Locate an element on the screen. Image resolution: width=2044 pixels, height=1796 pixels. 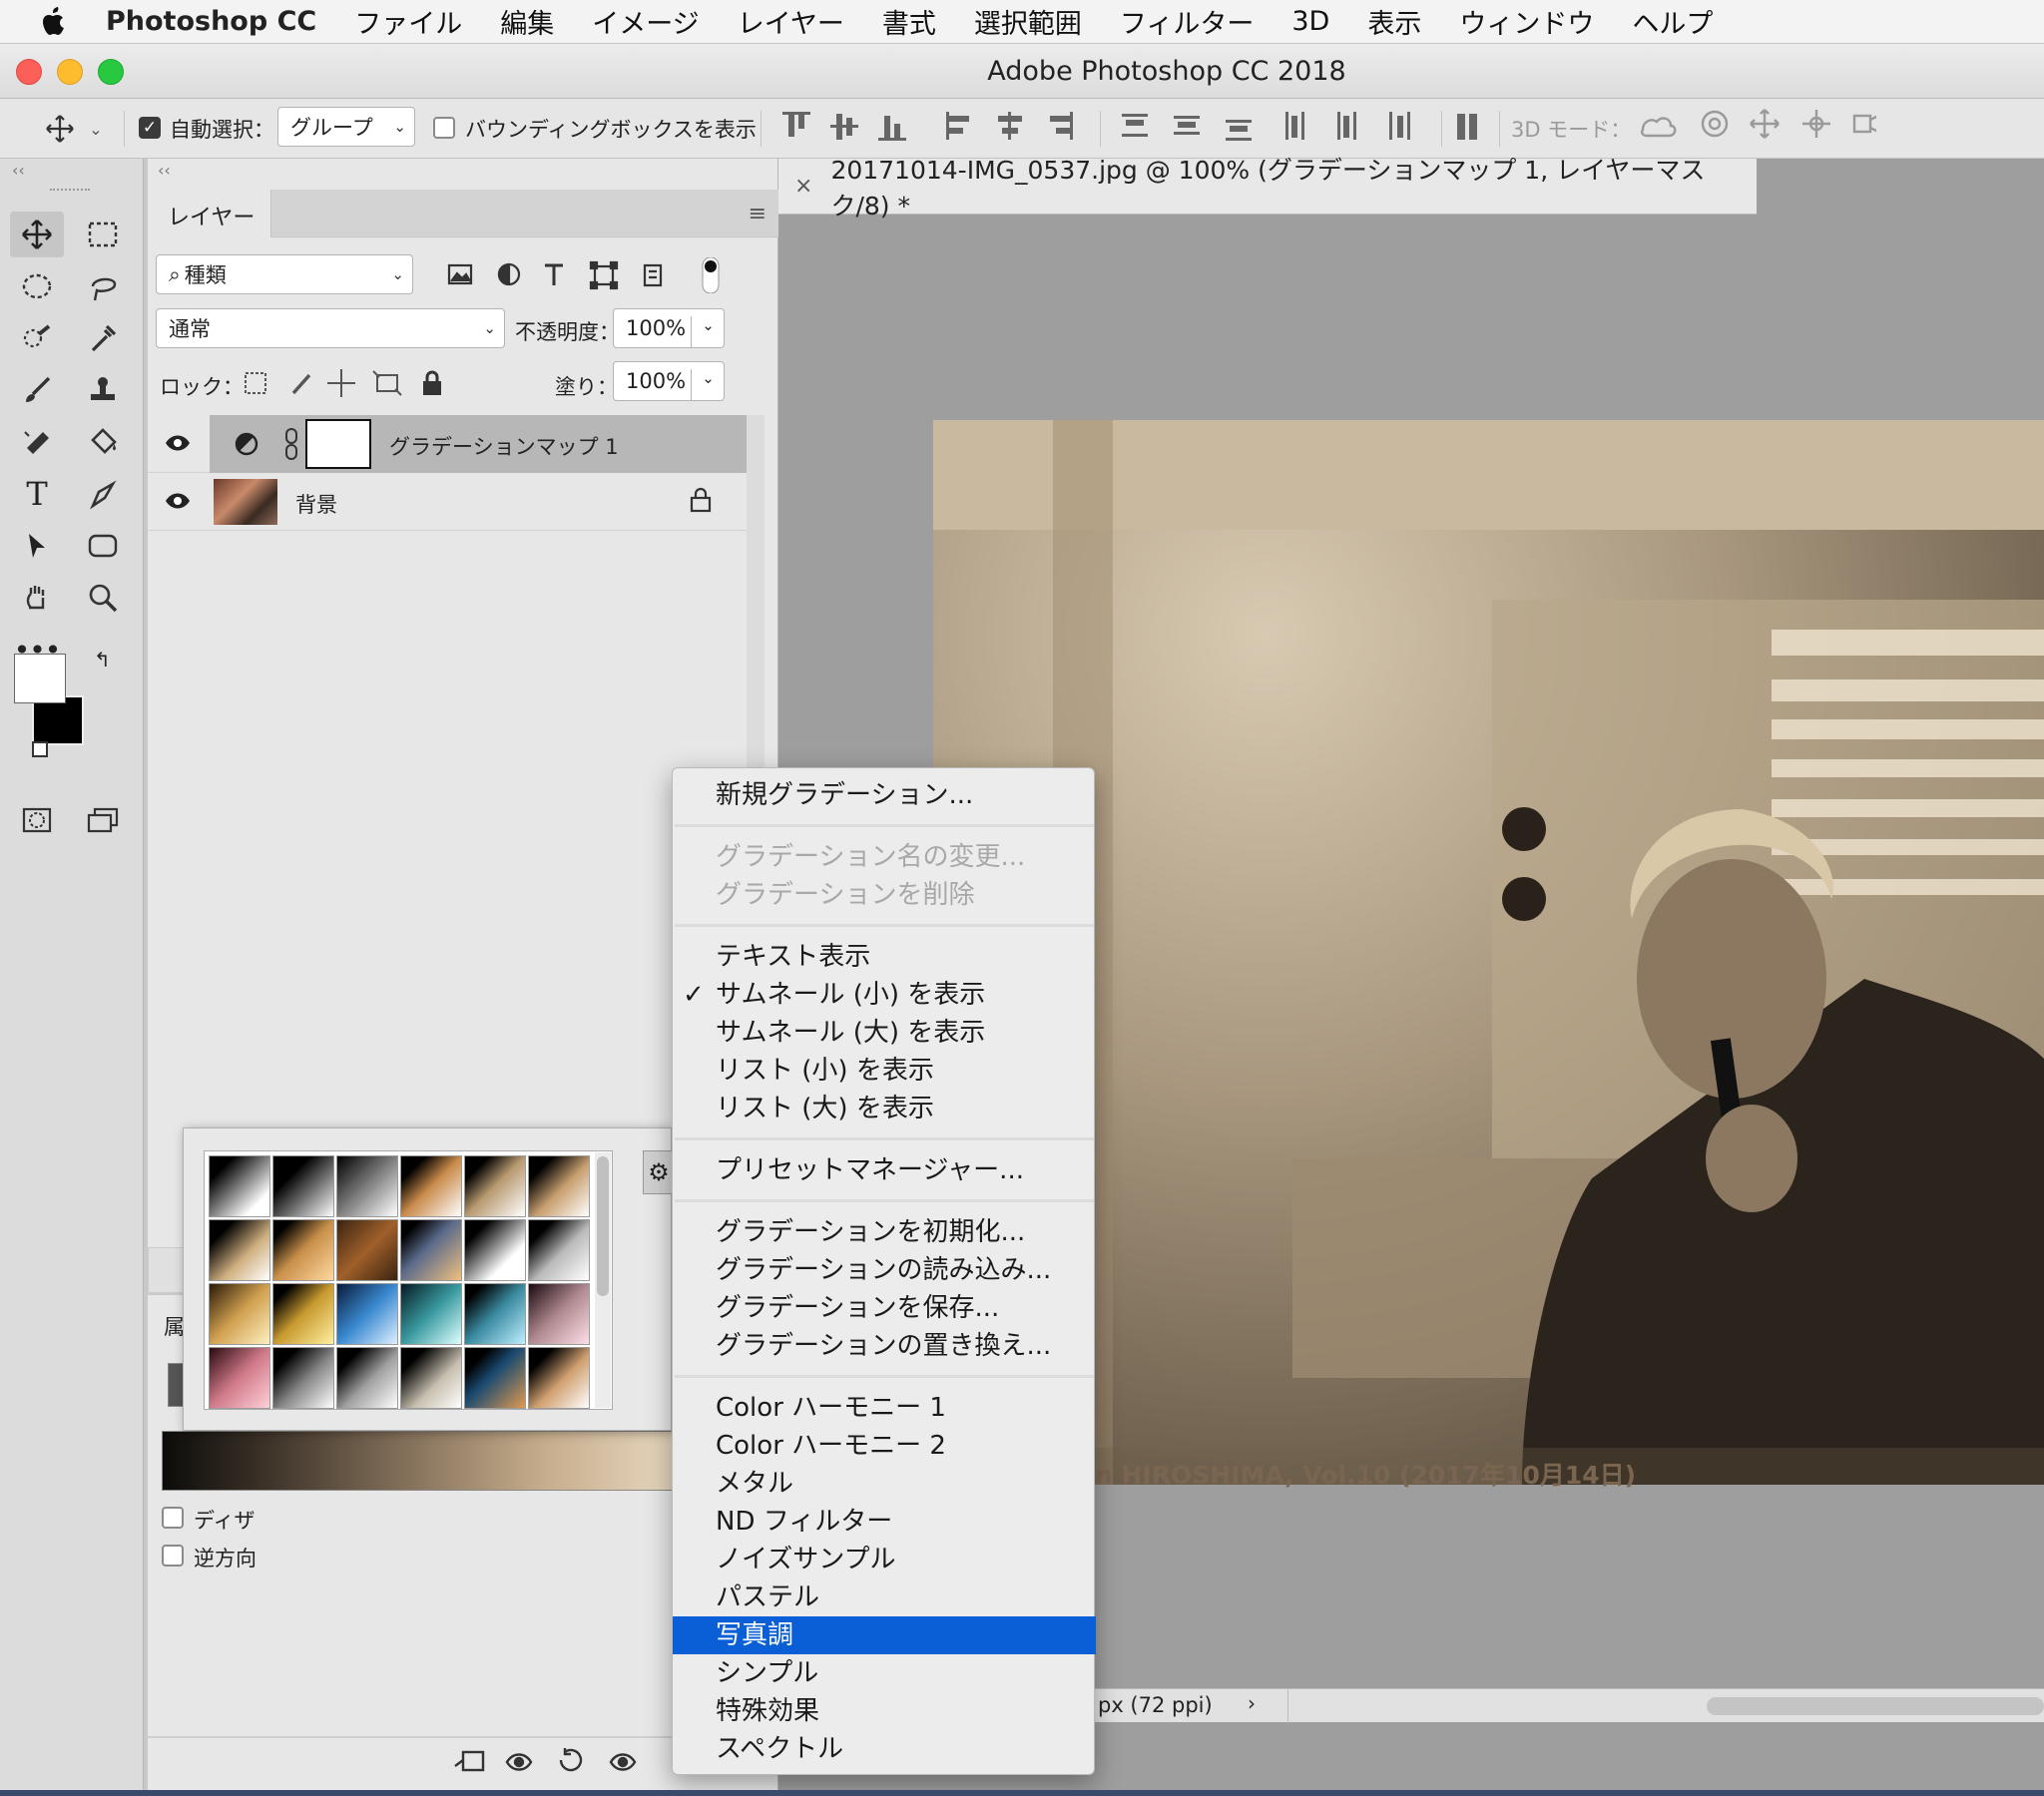
stamp-icon is located at coordinates (103, 390).